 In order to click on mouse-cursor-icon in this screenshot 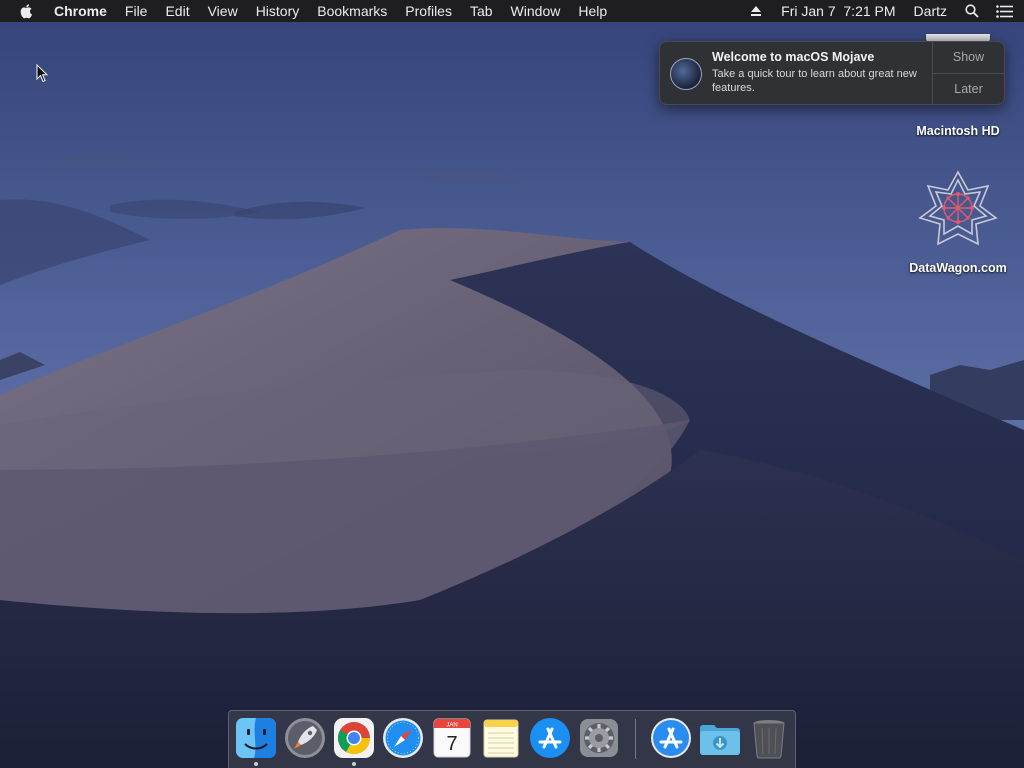, I will do `click(42, 73)`.